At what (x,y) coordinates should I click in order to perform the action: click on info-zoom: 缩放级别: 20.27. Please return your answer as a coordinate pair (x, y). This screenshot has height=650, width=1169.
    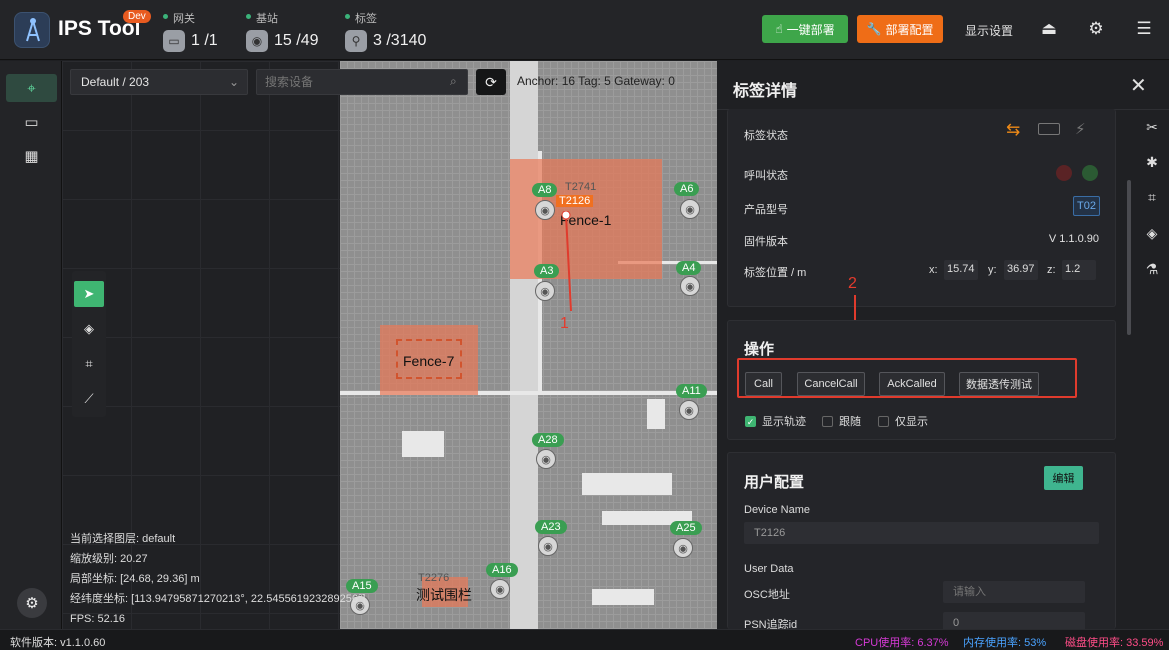
    Looking at the image, I should click on (109, 559).